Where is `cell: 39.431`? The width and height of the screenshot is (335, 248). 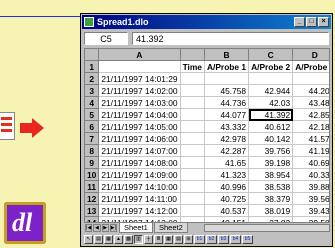
cell: 39.431 is located at coordinates (310, 210).